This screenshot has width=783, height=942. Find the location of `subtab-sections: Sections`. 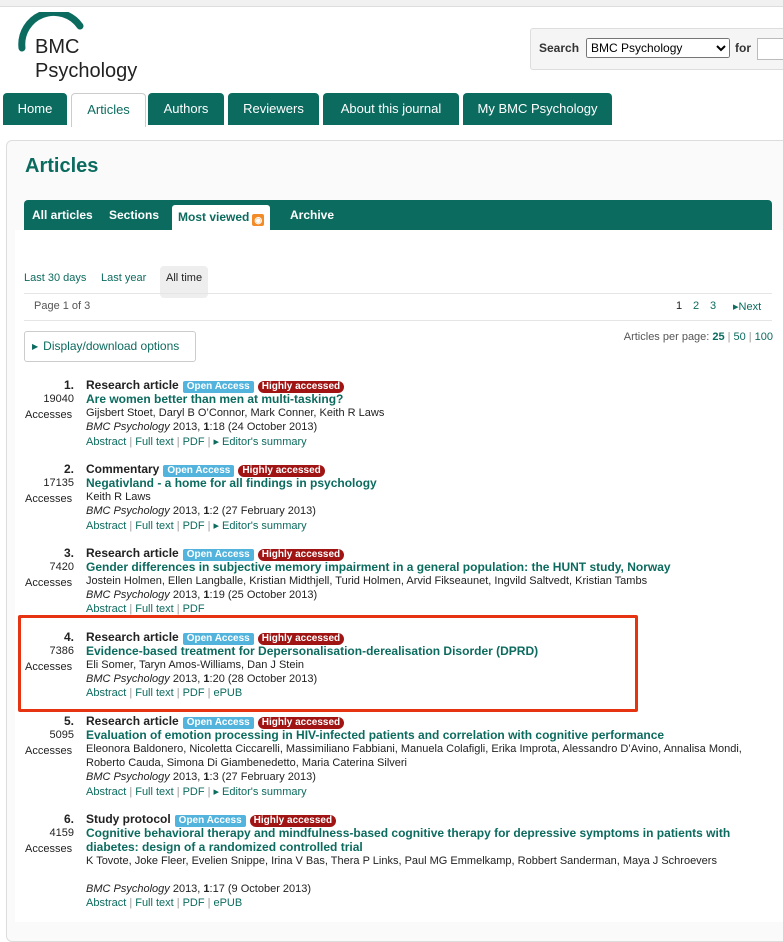

subtab-sections: Sections is located at coordinates (134, 215).